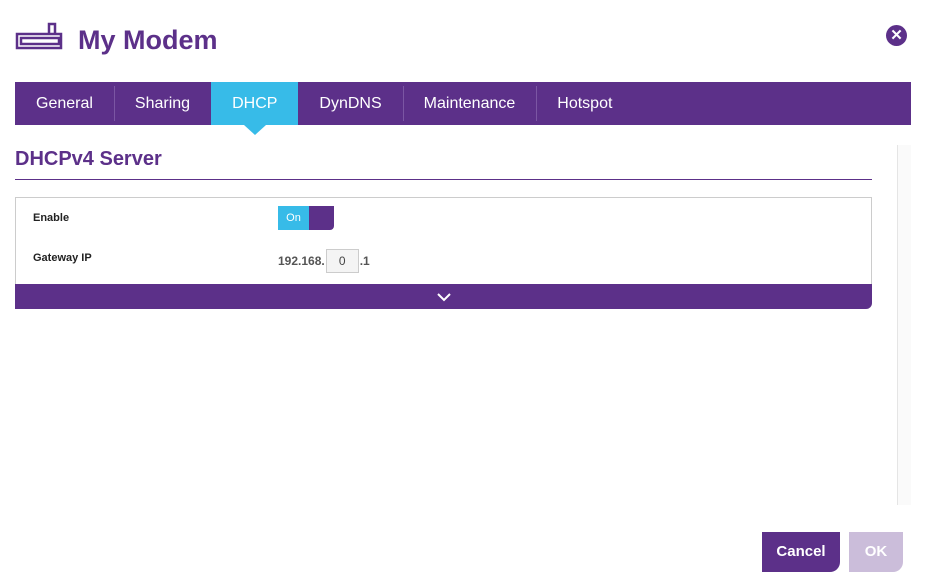  Describe the element at coordinates (255, 108) in the screenshot. I see `tab-dhcp: DHCP` at that location.